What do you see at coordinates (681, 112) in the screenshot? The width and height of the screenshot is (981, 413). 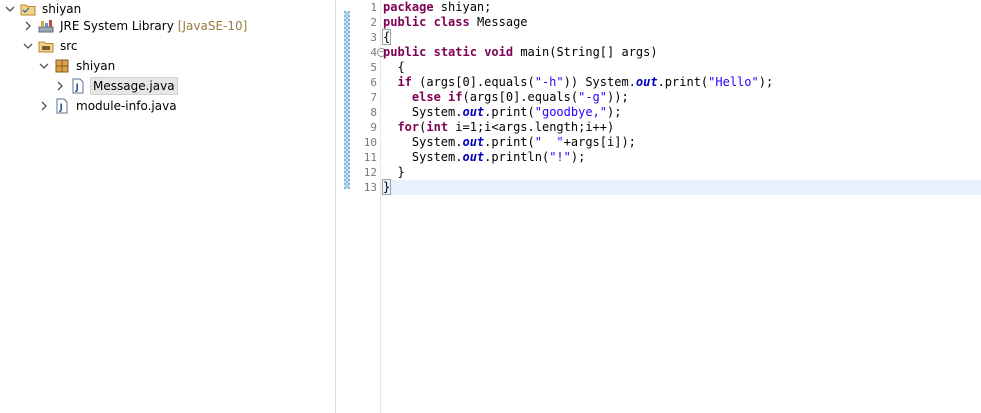 I see `code-line: System.out.print("goodbye,");` at bounding box center [681, 112].